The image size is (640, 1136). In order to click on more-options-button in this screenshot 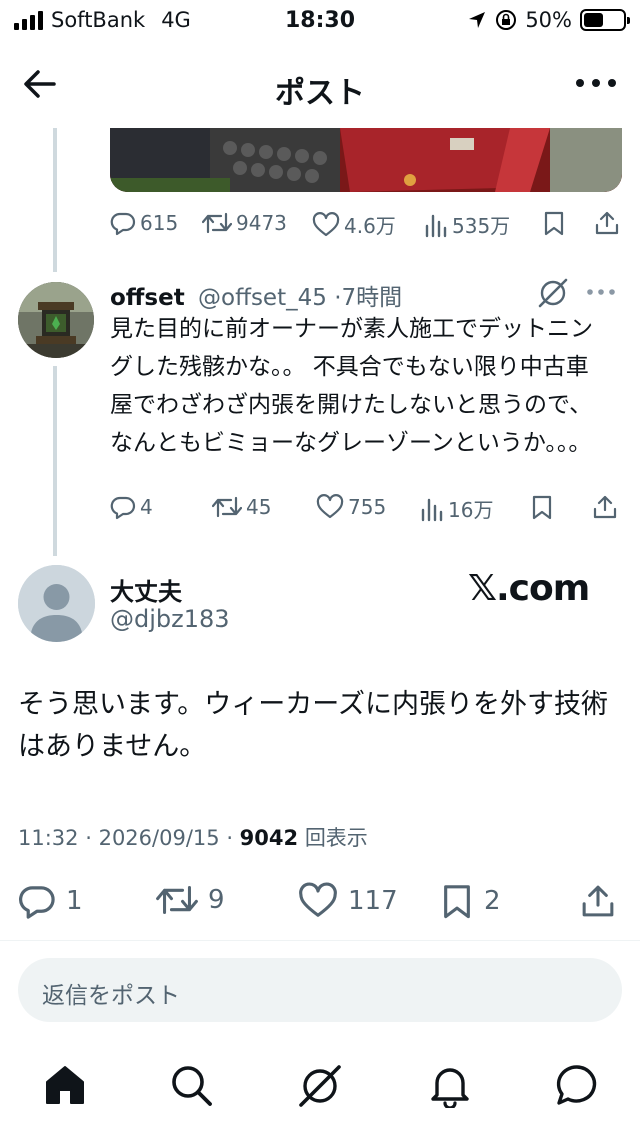, I will do `click(596, 83)`.